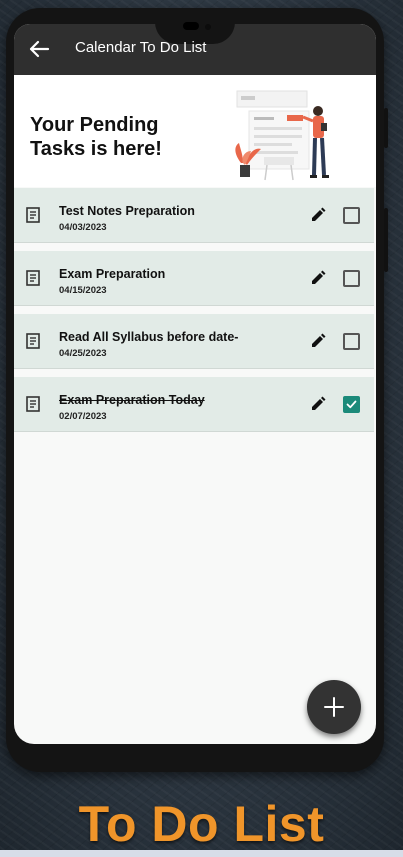  Describe the element at coordinates (195, 131) in the screenshot. I see `header-card: Your Pending Tasks is here!` at that location.